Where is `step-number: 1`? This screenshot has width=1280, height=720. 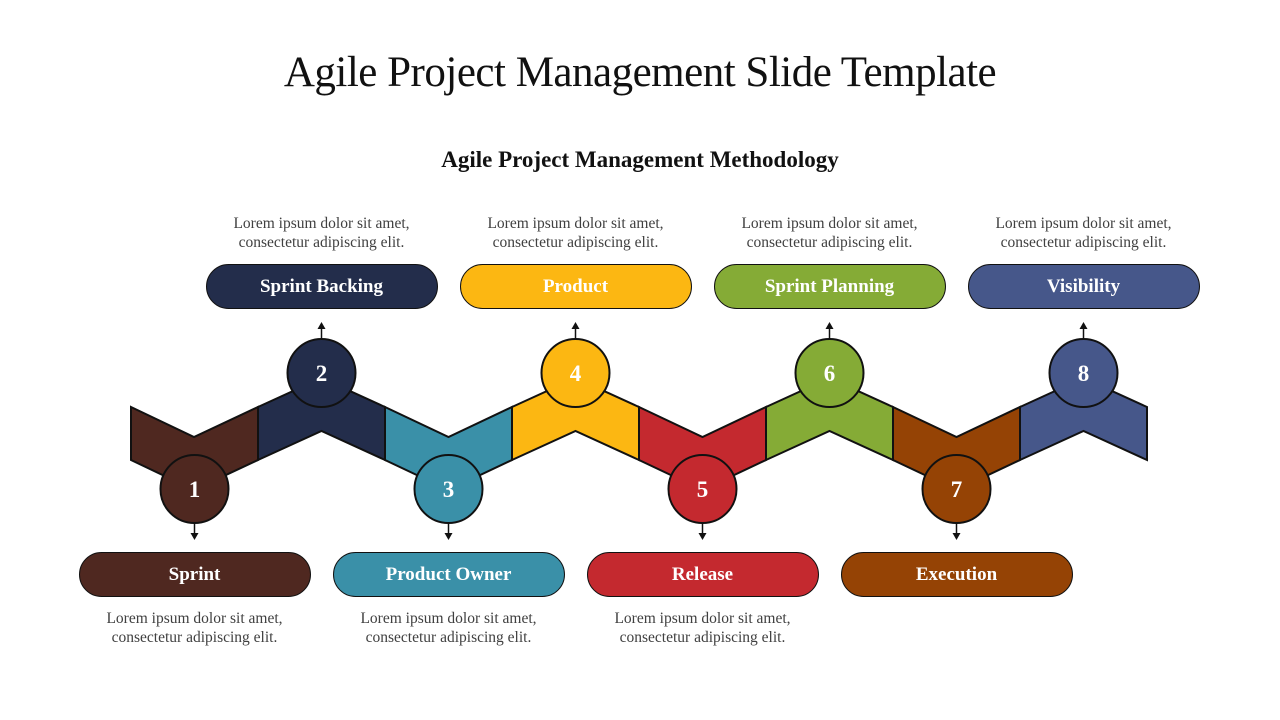 step-number: 1 is located at coordinates (195, 489).